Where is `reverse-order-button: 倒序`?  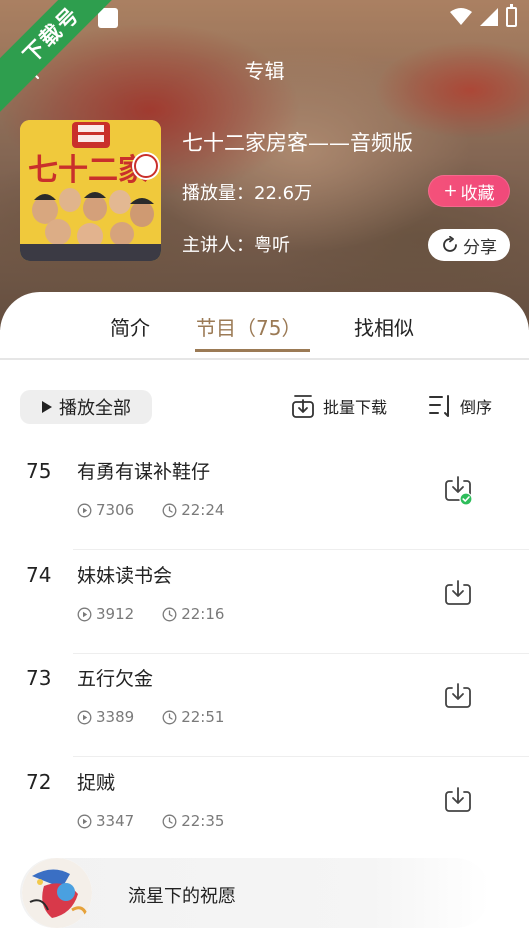 reverse-order-button: 倒序 is located at coordinates (460, 406).